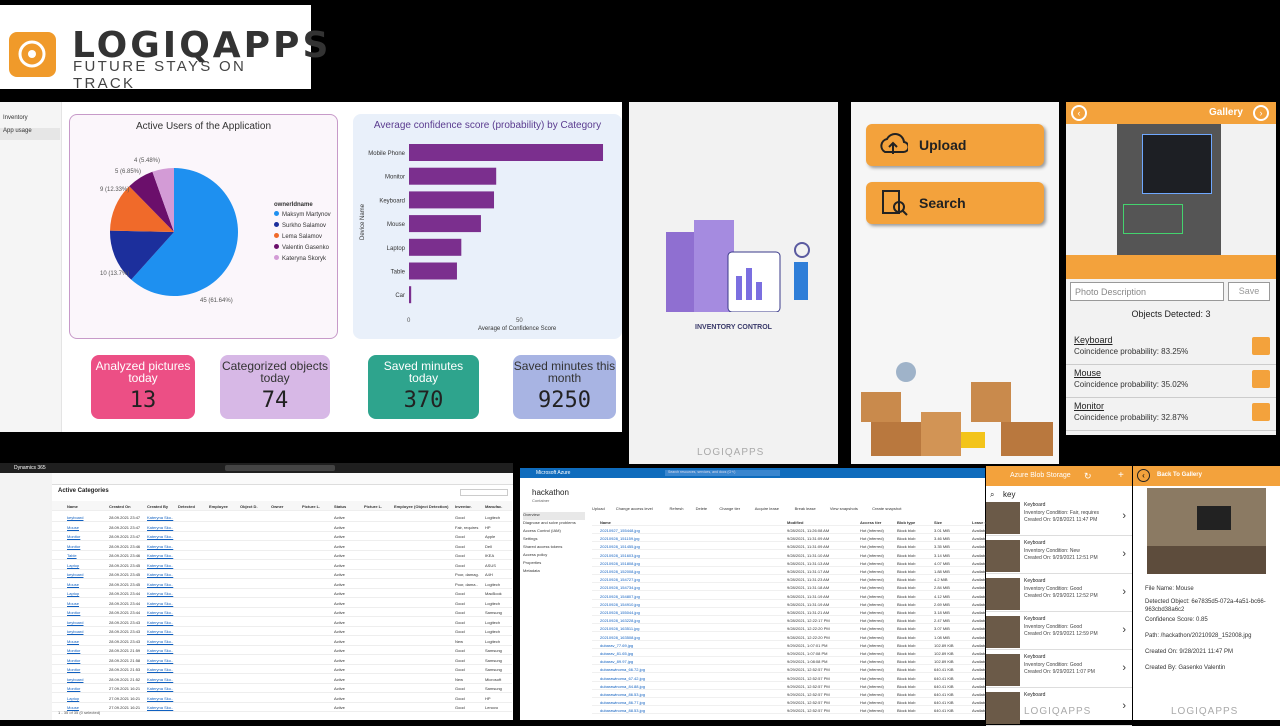 The height and width of the screenshot is (726, 1280). Describe the element at coordinates (1261, 113) in the screenshot. I see `forward-arrow-icon: ›` at that location.